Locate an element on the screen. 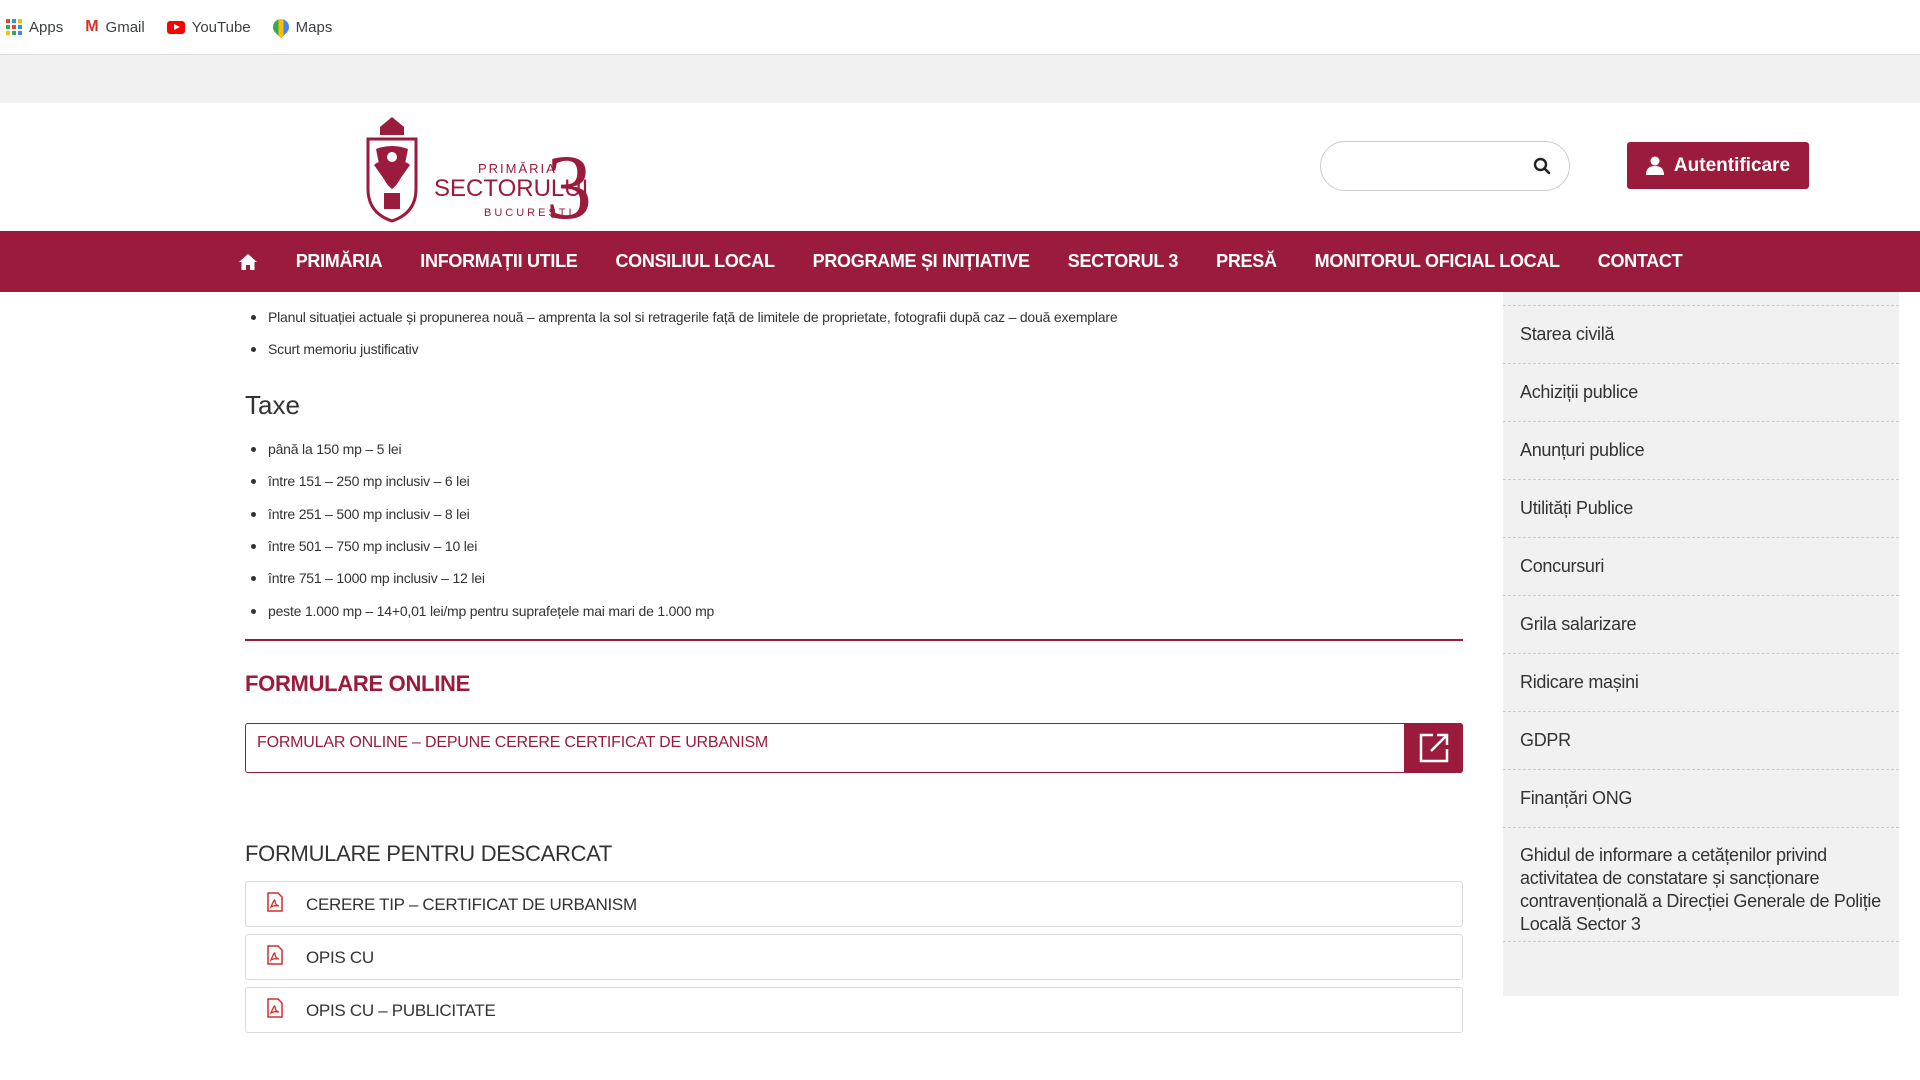 Image resolution: width=1920 pixels, height=1080 pixels. search-box is located at coordinates (1445, 166).